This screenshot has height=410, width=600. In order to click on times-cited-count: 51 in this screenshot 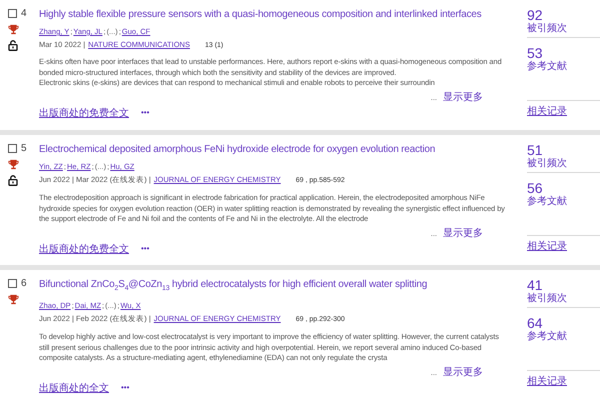, I will do `click(563, 150)`.